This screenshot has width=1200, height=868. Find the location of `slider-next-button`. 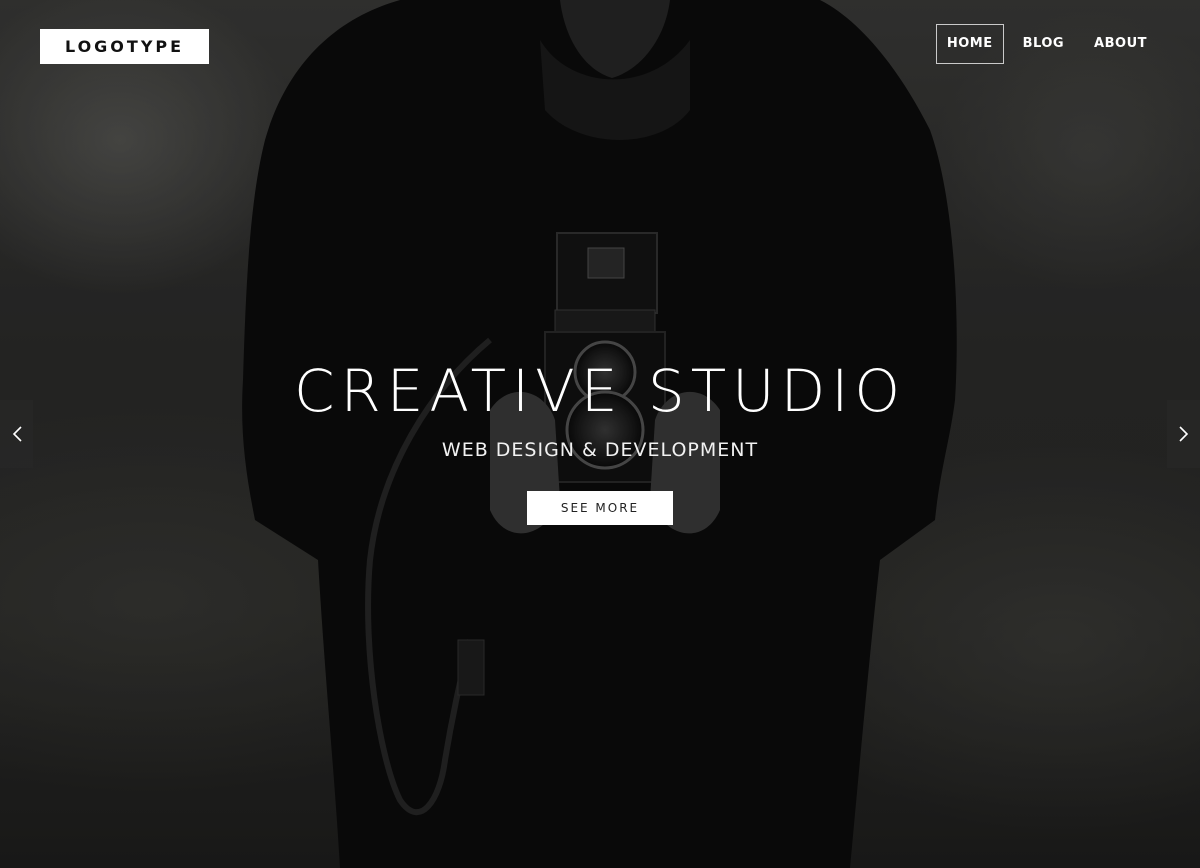

slider-next-button is located at coordinates (1183, 434).